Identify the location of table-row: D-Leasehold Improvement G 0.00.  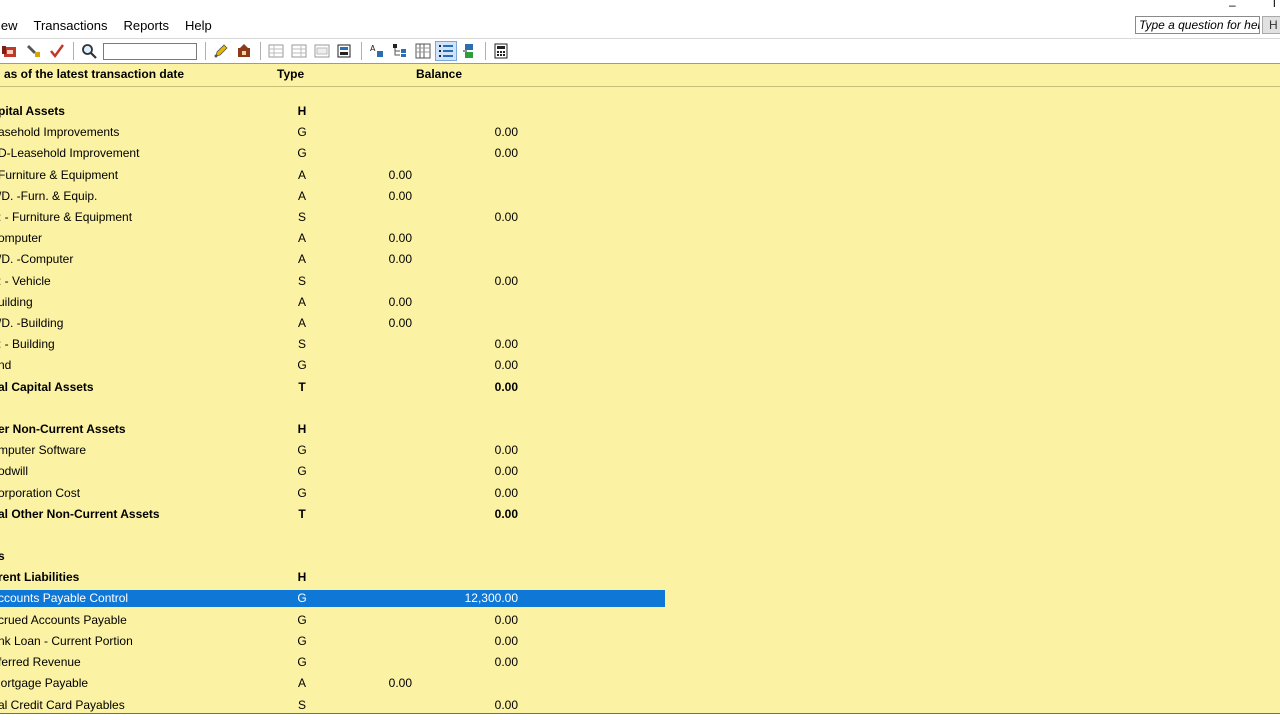
(640, 153).